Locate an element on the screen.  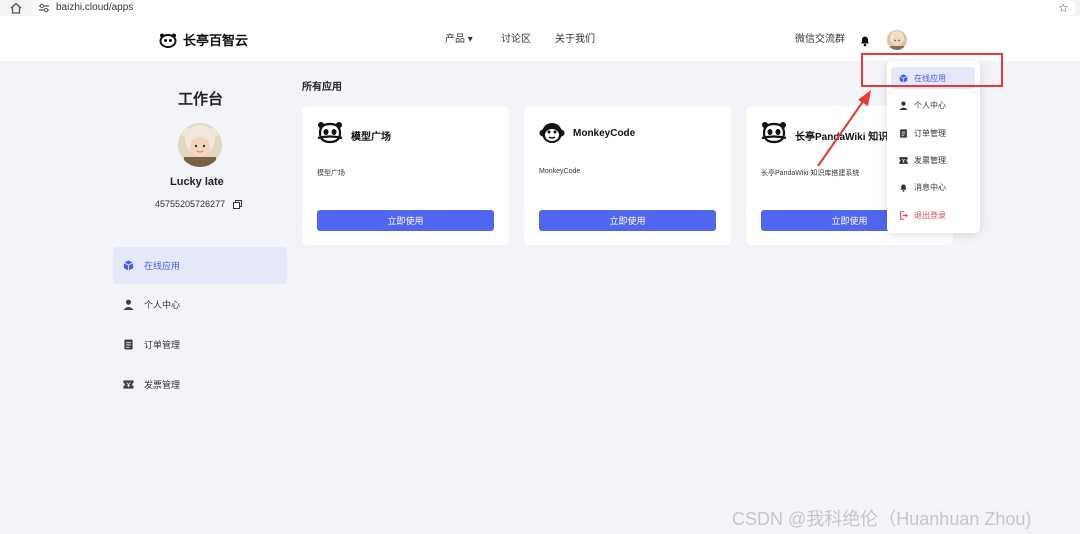
menu-item-orders: 订单管理 is located at coordinates (933, 133).